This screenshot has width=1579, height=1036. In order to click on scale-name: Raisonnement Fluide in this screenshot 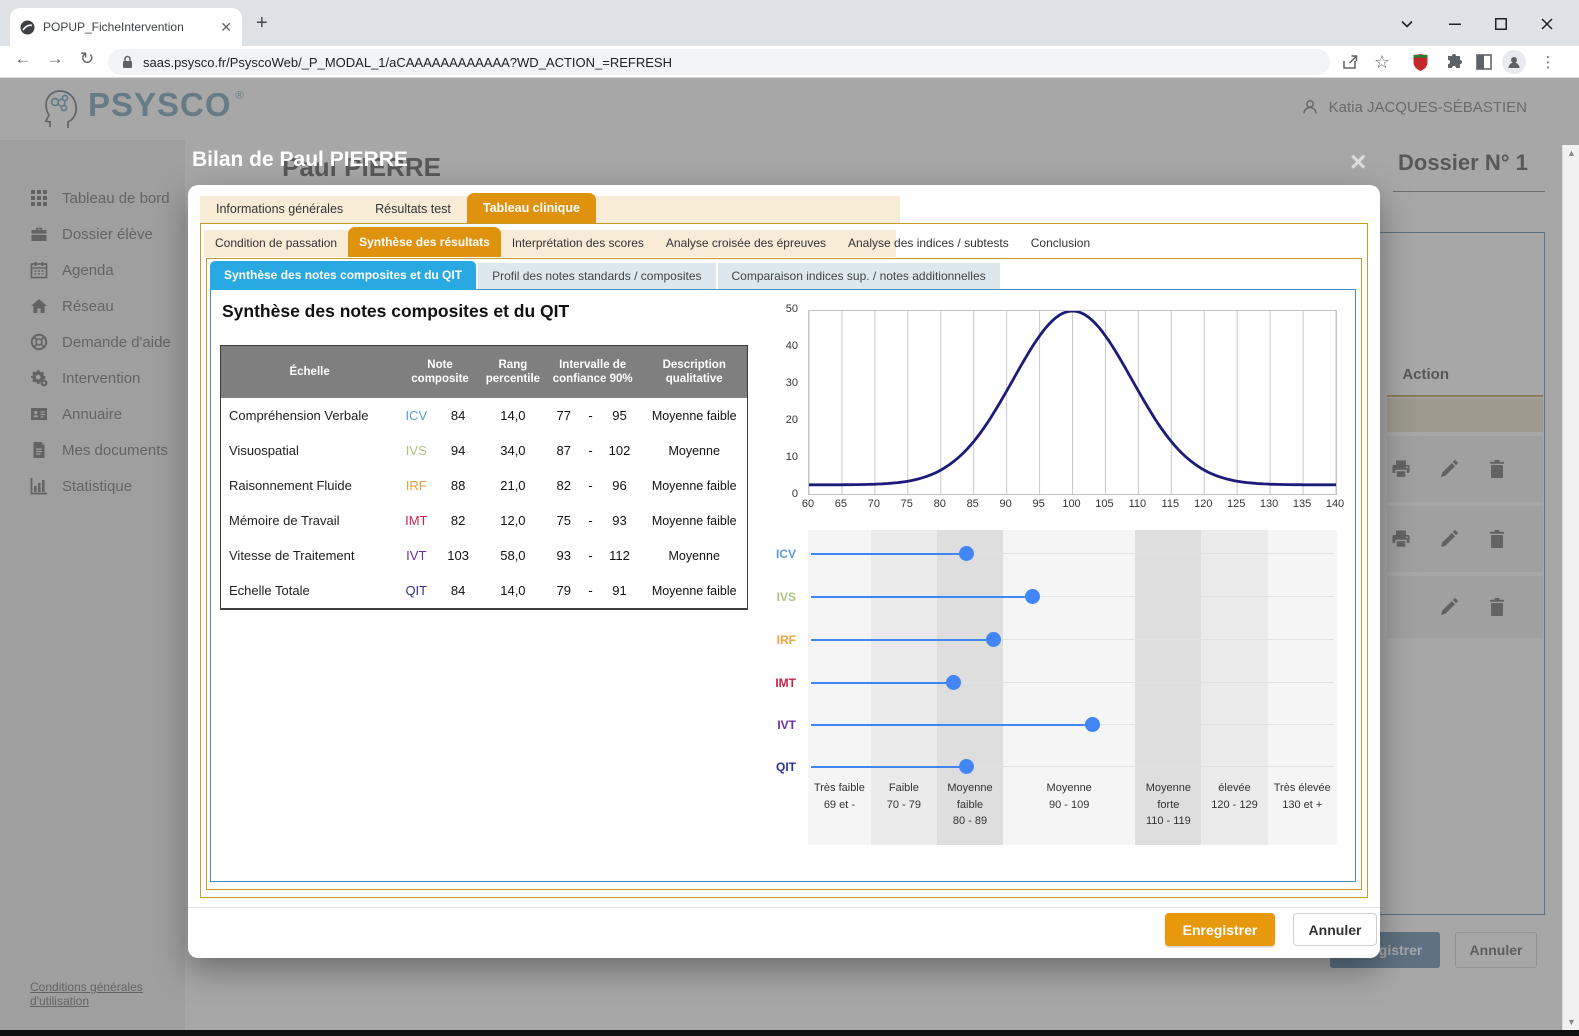, I will do `click(290, 485)`.